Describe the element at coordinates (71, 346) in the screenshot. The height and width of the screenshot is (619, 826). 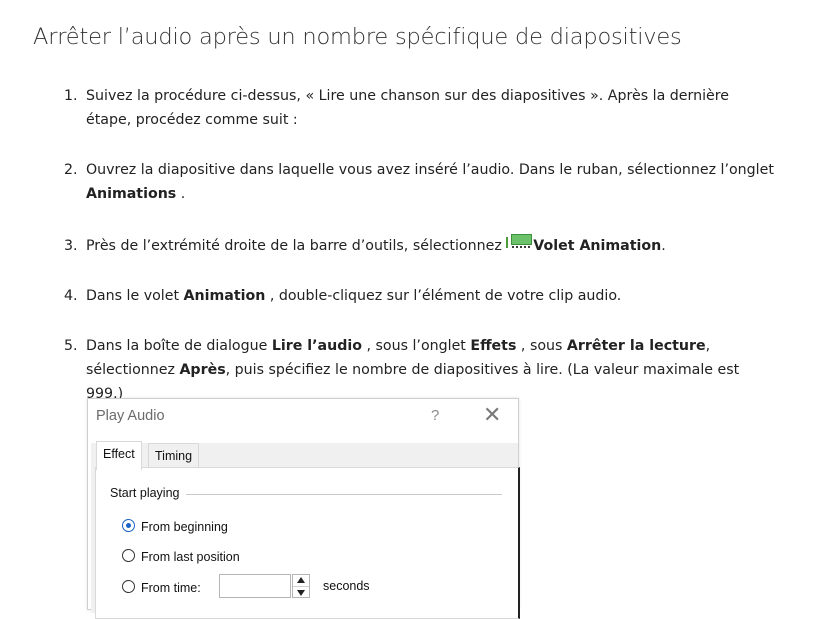
I see `step-number: 5.` at that location.